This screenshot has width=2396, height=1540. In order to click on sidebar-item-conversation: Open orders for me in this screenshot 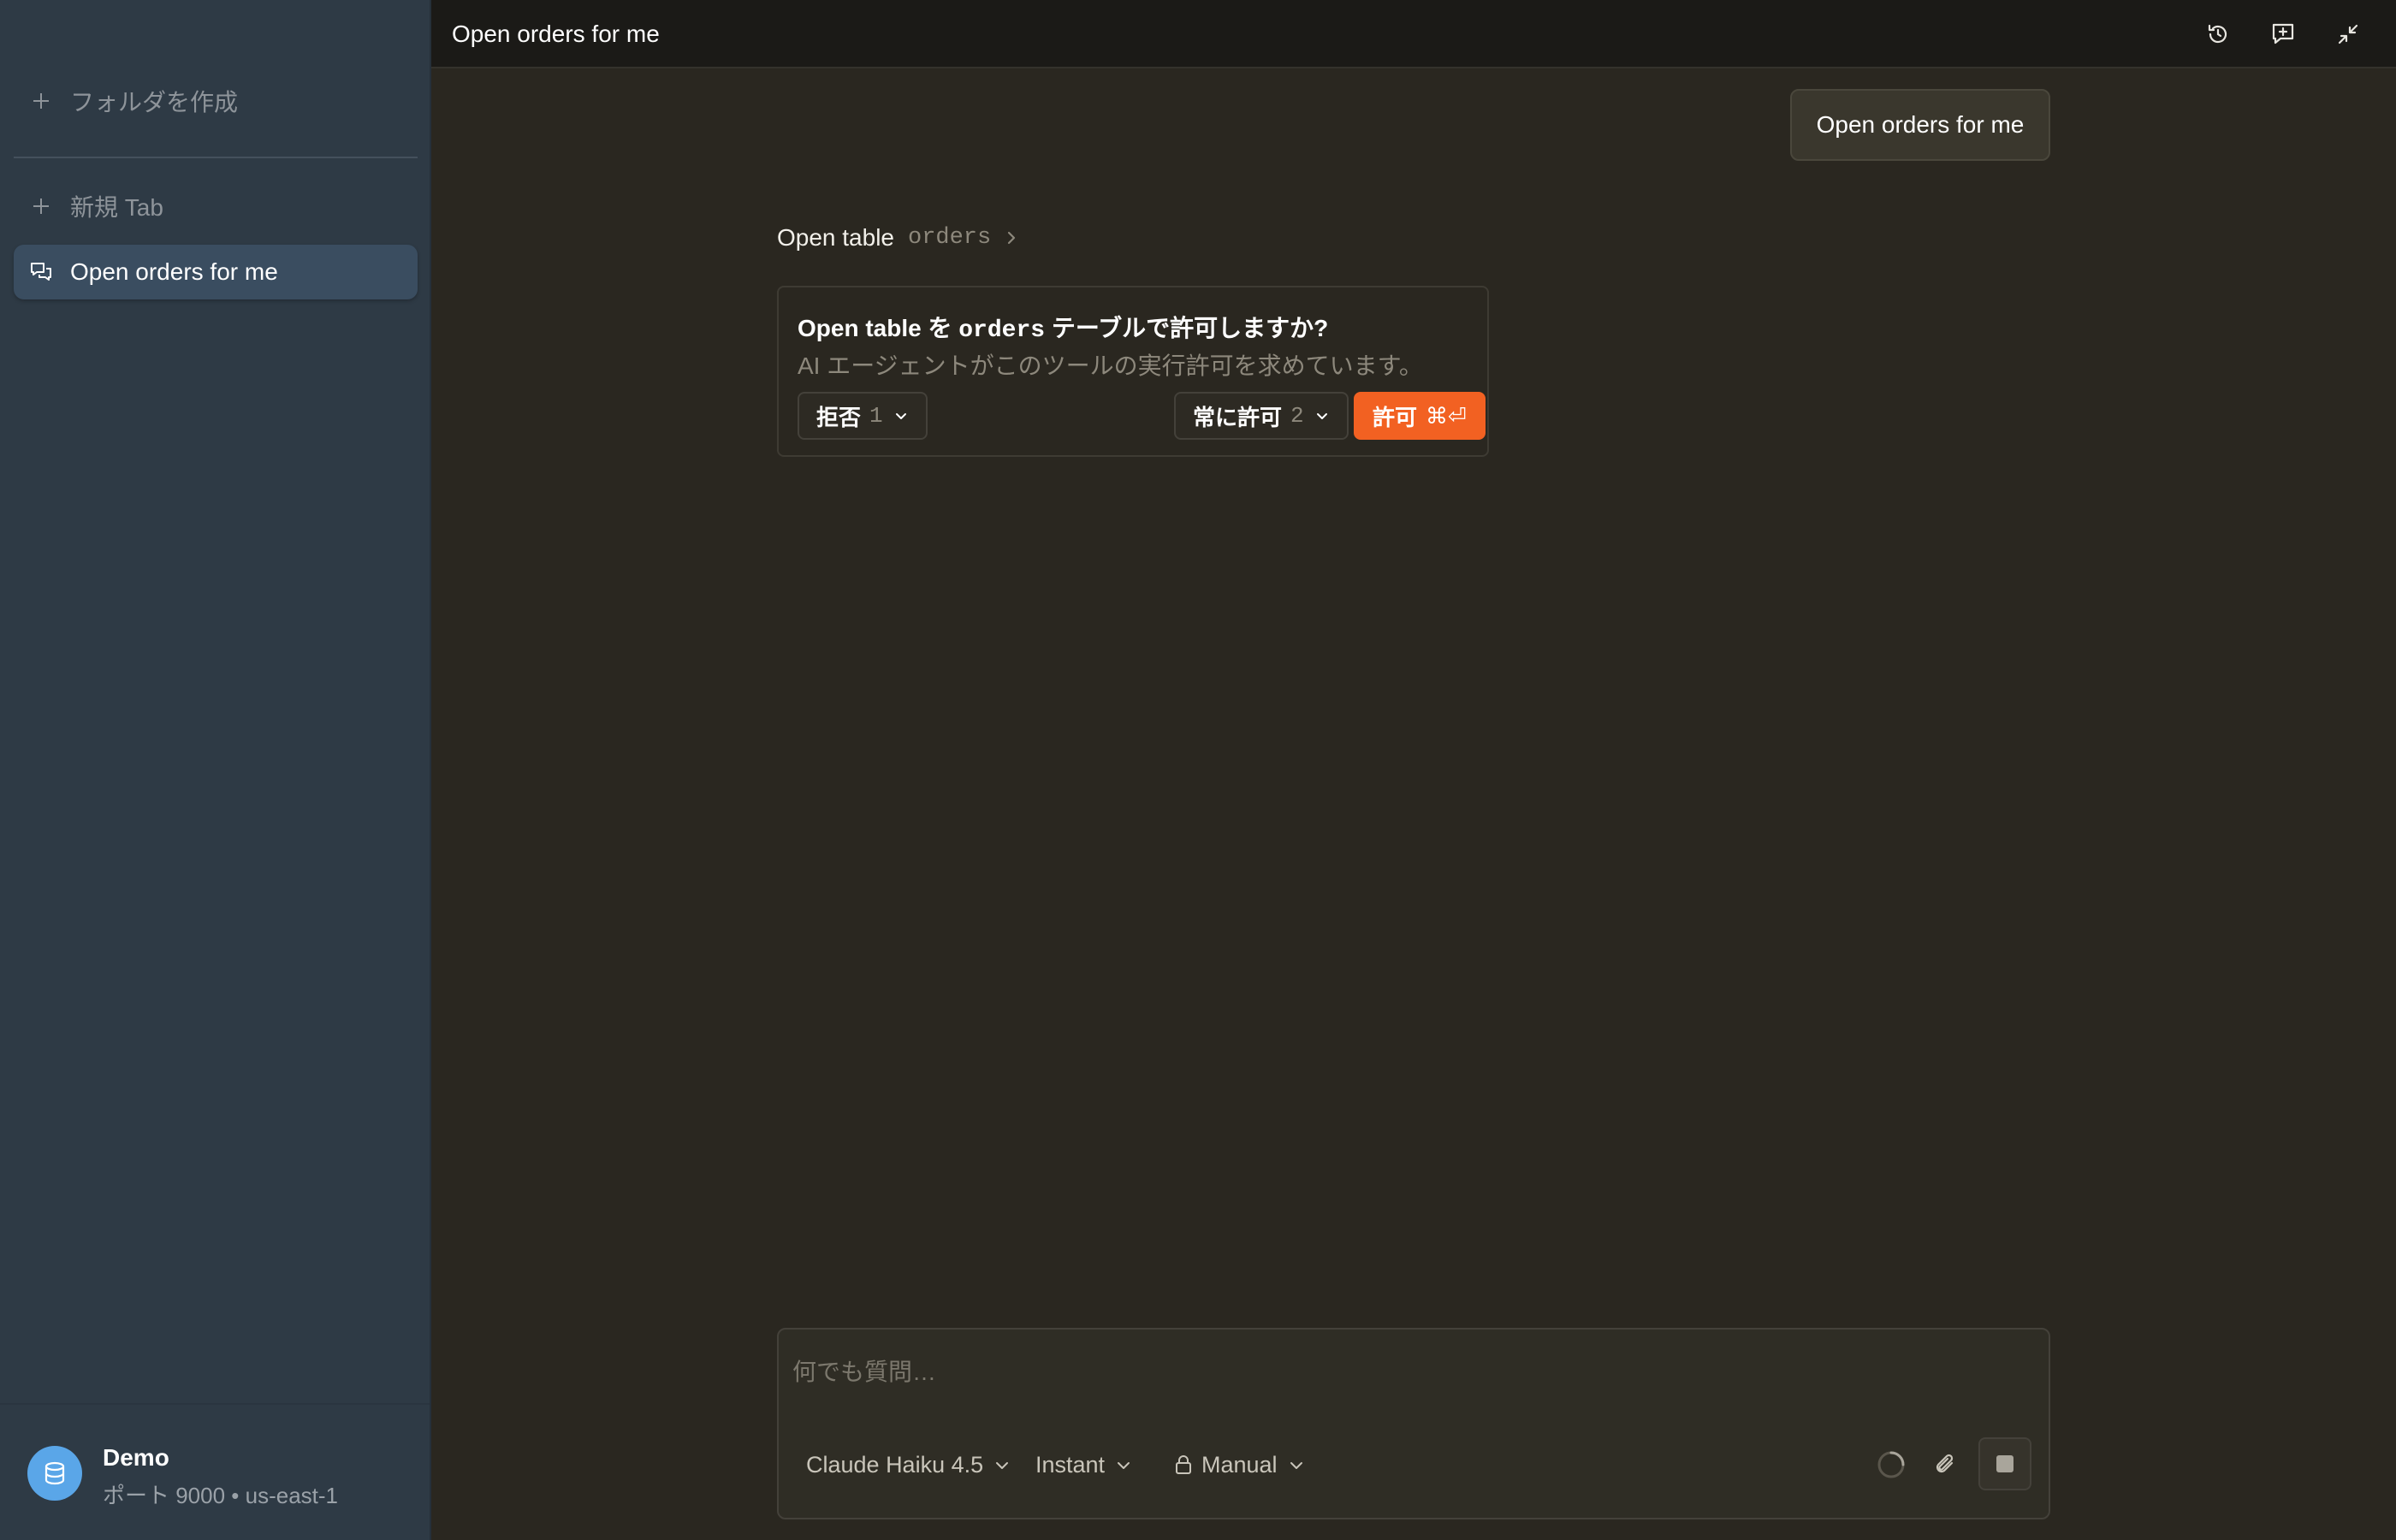, I will do `click(216, 272)`.